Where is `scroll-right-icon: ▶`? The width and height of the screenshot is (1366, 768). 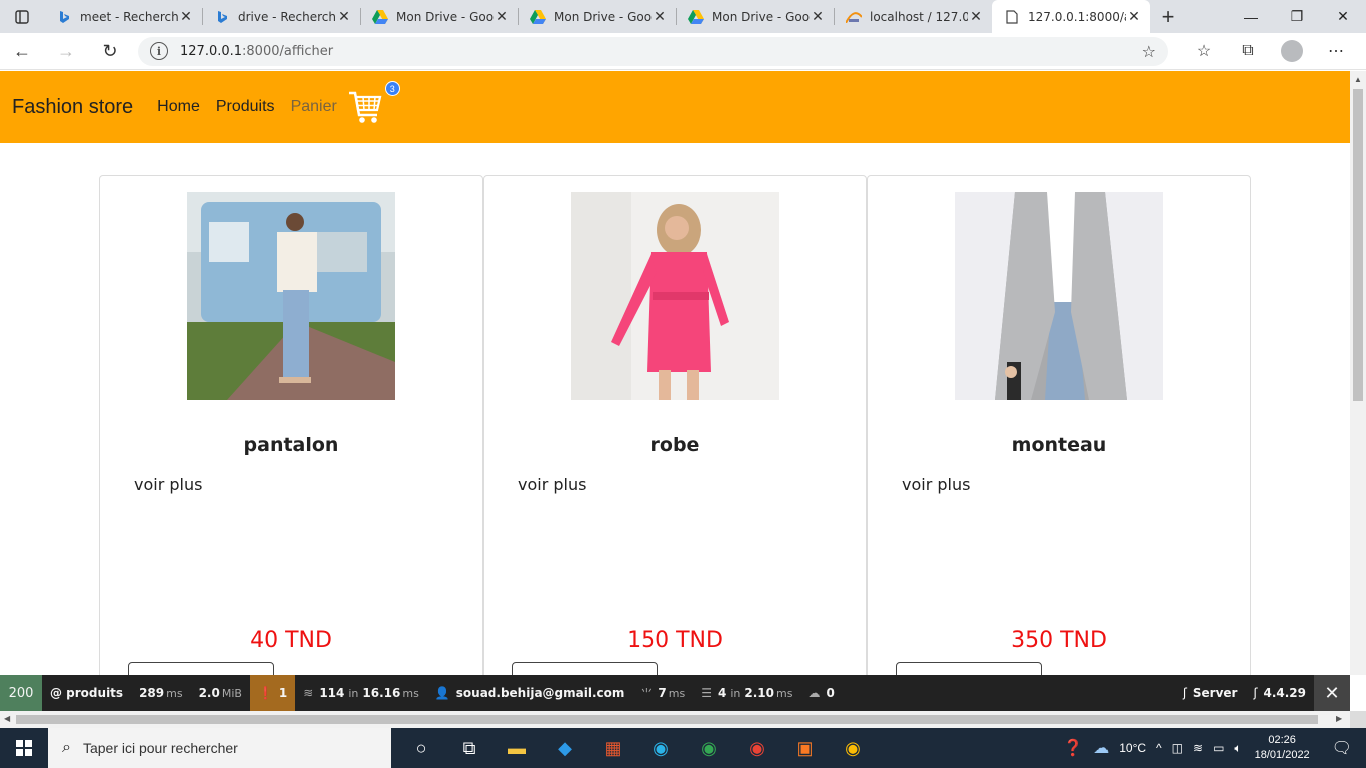 scroll-right-icon: ▶ is located at coordinates (1339, 718).